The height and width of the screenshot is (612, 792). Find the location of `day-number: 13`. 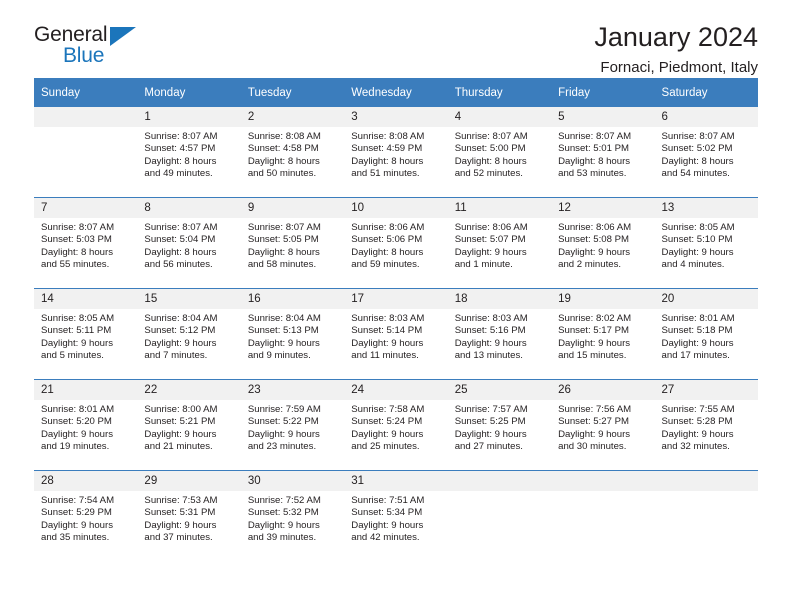

day-number: 13 is located at coordinates (706, 208).